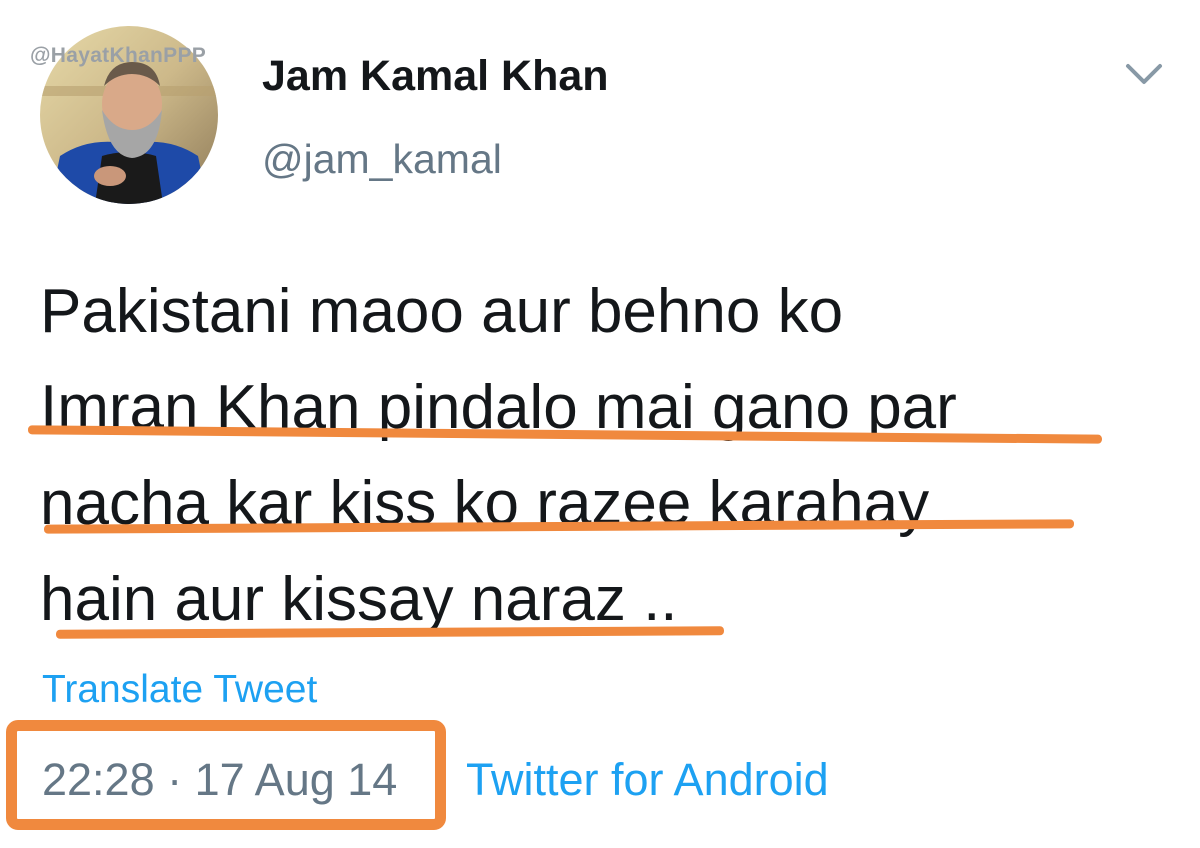 The width and height of the screenshot is (1200, 848). Describe the element at coordinates (382, 159) in the screenshot. I see `author-handle: @jam_kamal` at that location.